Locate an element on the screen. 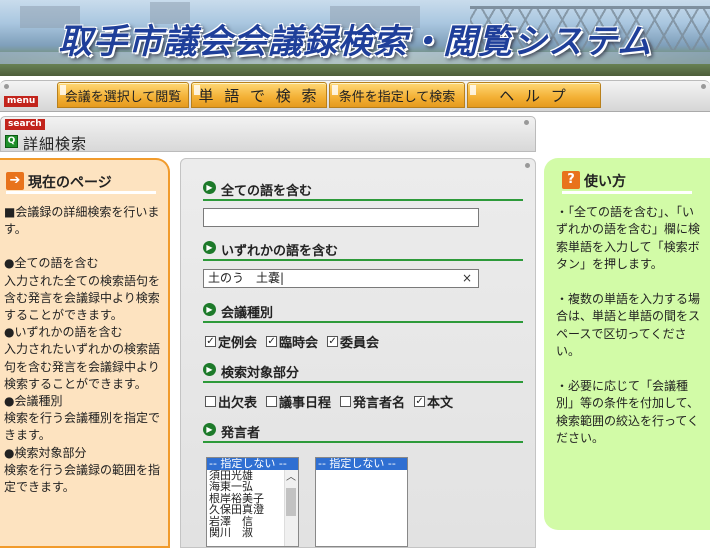 Image resolution: width=710 pixels, height=548 pixels. tab-help: ヘ ル プ is located at coordinates (534, 95).